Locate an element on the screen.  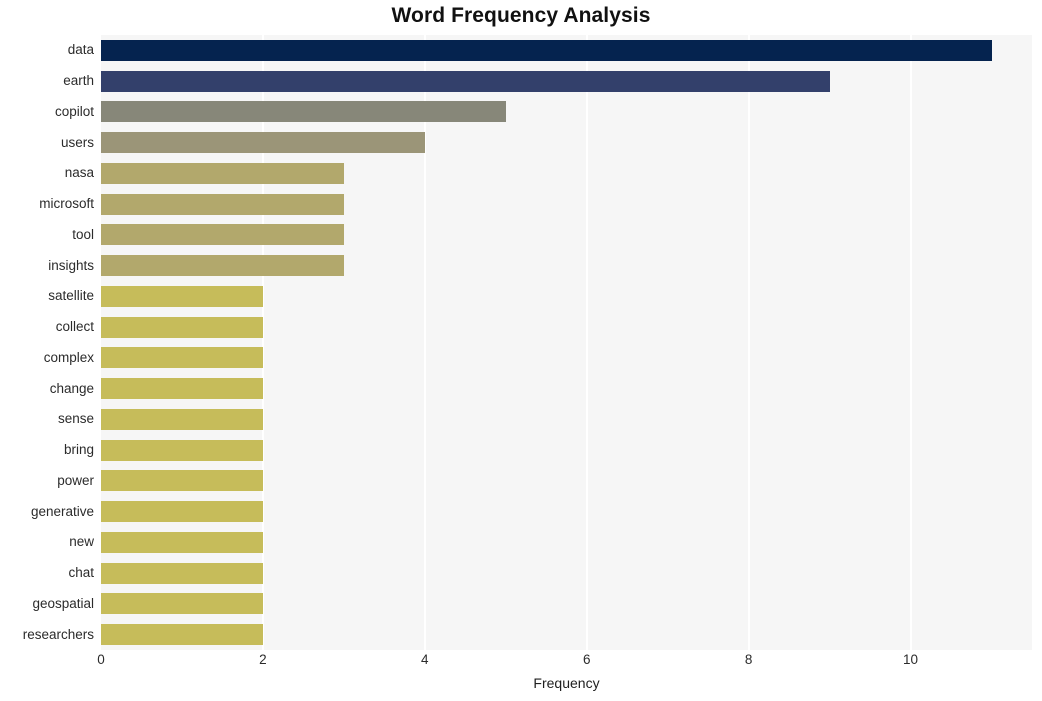
x-tick-label-10: 10 is located at coordinates (911, 659).